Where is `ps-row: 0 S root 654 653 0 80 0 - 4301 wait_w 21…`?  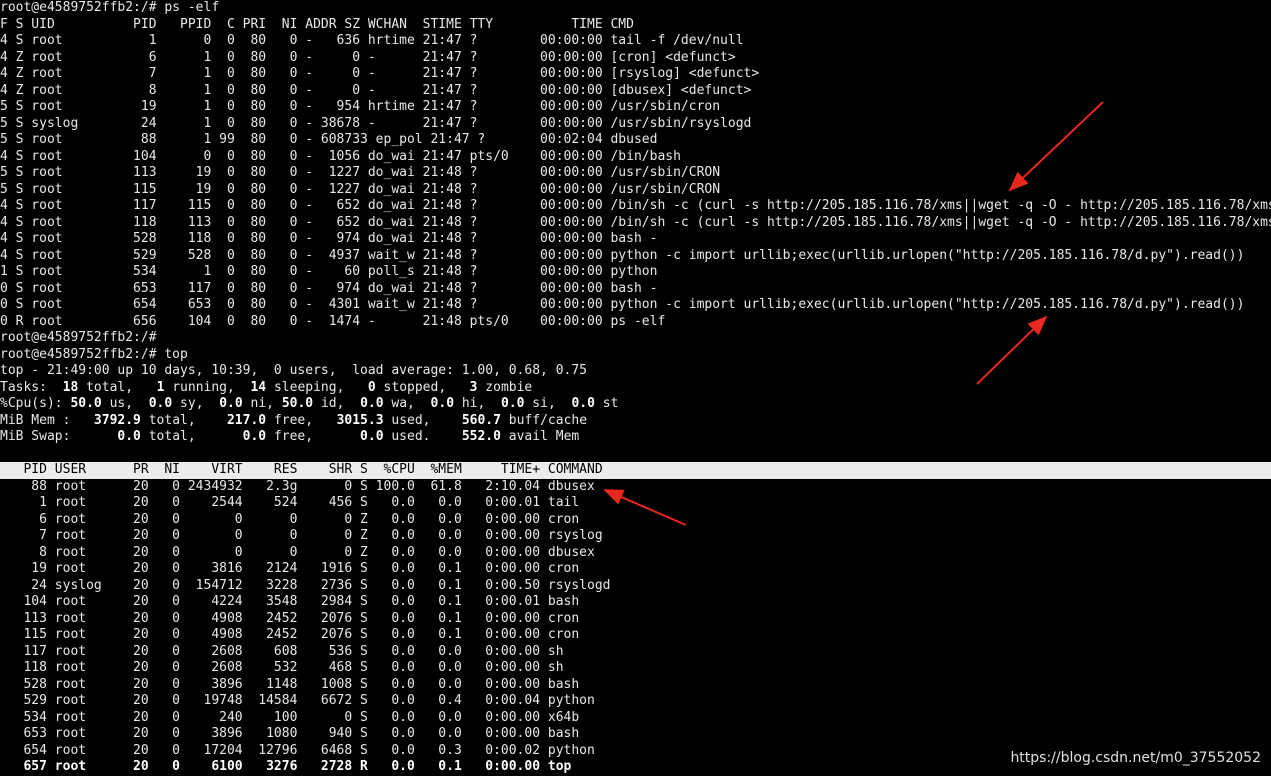 ps-row: 0 S root 654 653 0 80 0 - 4301 wait_w 21… is located at coordinates (622, 304).